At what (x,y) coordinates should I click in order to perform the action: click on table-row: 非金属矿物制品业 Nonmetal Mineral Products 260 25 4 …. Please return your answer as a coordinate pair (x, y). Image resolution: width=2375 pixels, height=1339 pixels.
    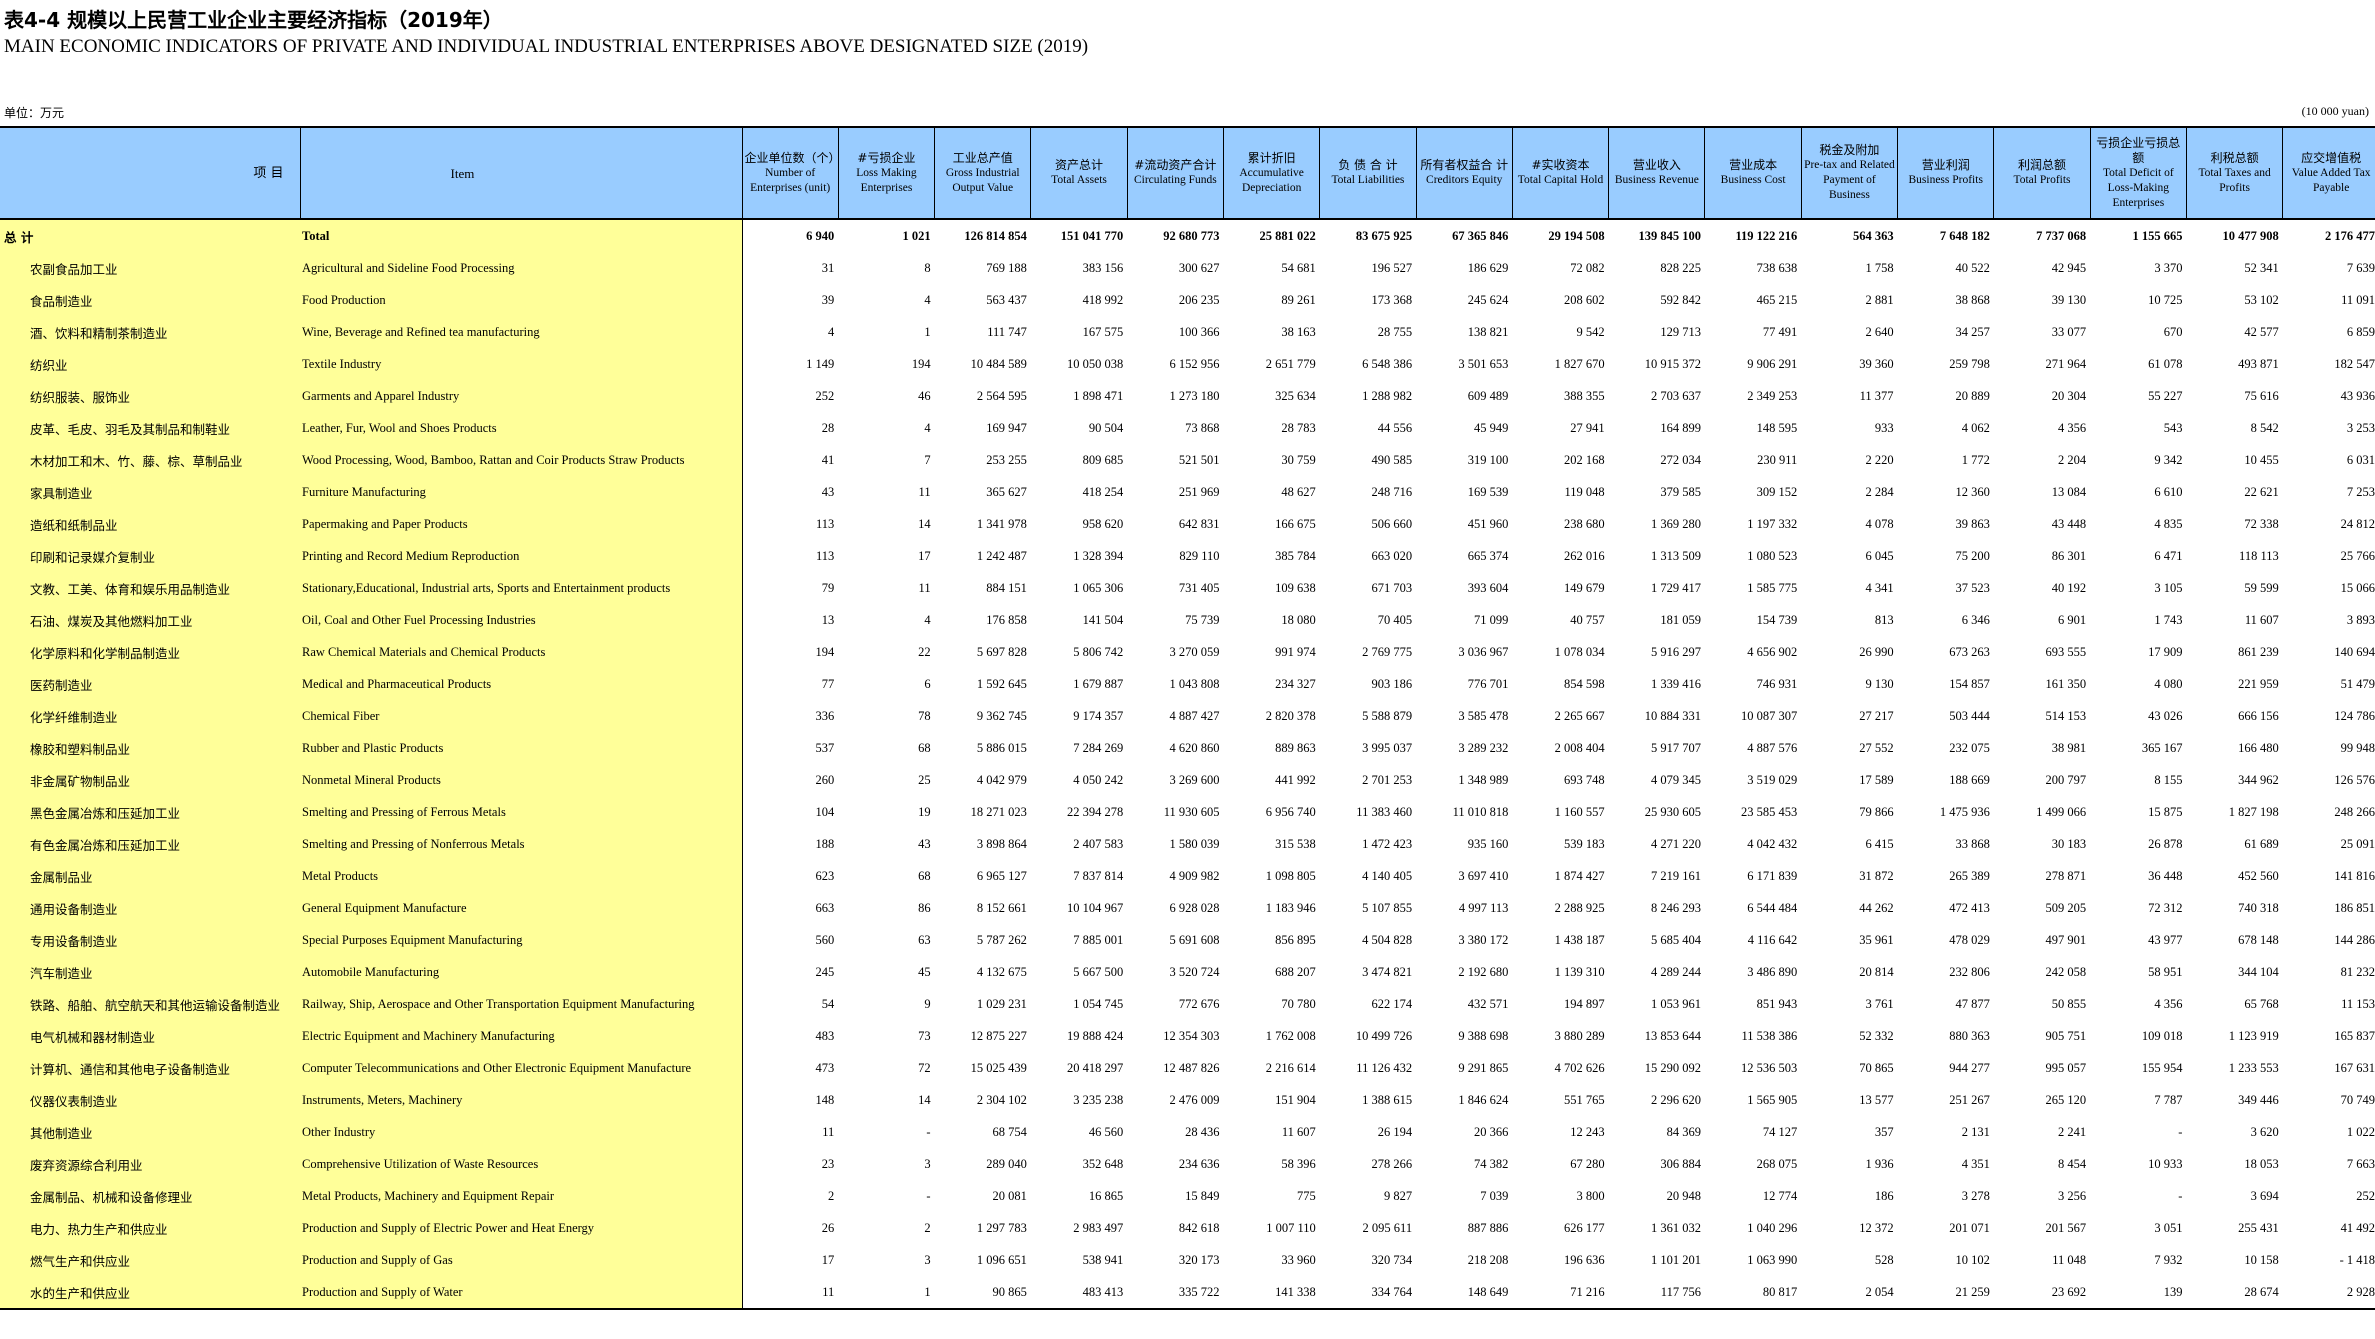
    Looking at the image, I should click on (1187, 780).